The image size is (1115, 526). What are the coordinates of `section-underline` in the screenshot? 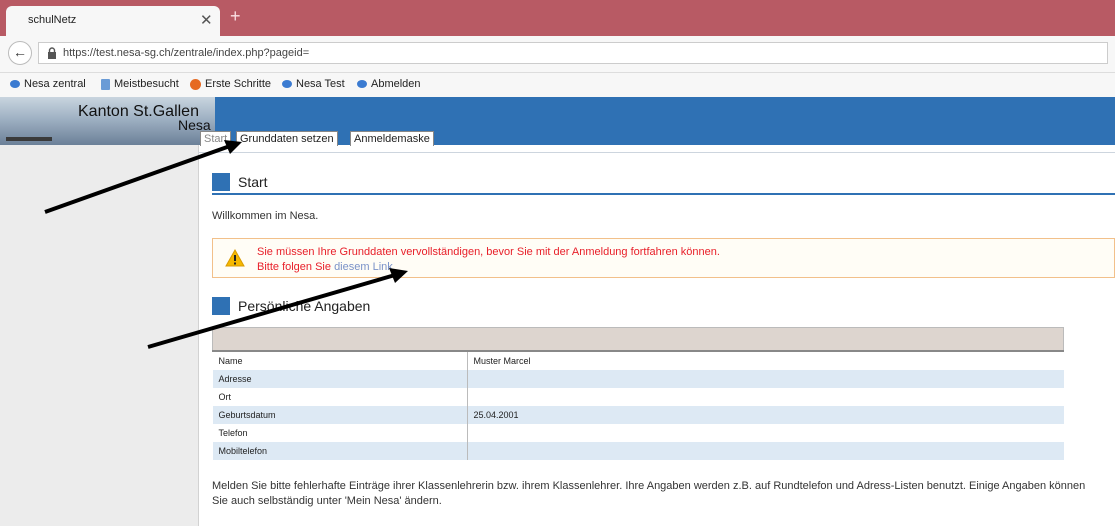 It's located at (663, 194).